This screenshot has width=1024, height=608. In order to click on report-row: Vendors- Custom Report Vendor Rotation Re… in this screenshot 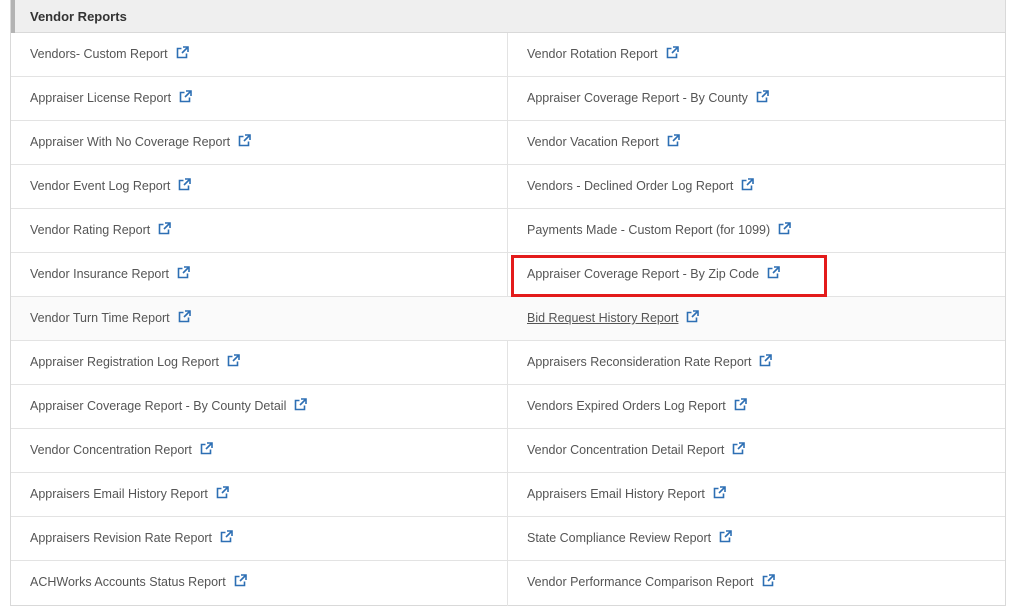, I will do `click(508, 55)`.